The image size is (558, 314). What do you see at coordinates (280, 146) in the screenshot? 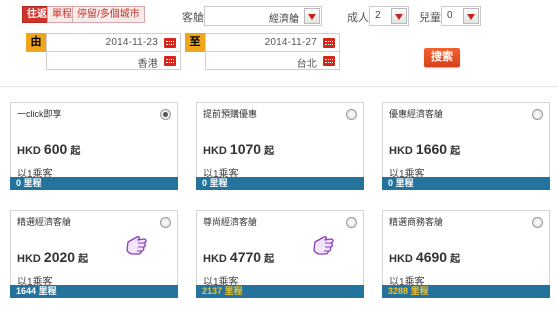
I see `fare-card-advance: 提前預購優惠 HKD 1070 起 以1乘客 0 里程` at bounding box center [280, 146].